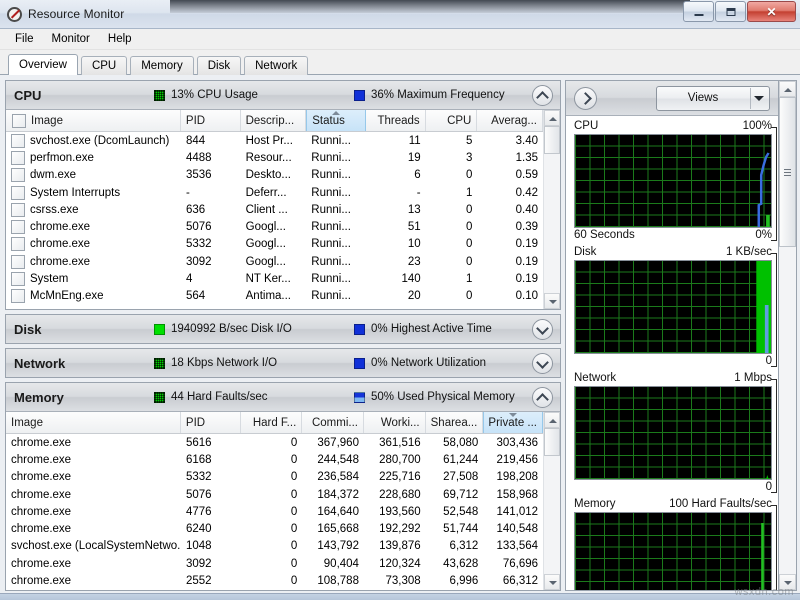 This screenshot has width=800, height=600. What do you see at coordinates (283, 95) in the screenshot?
I see `section-cpu-header: CPU 13% CPU Usage 36% Maximum Frequency` at bounding box center [283, 95].